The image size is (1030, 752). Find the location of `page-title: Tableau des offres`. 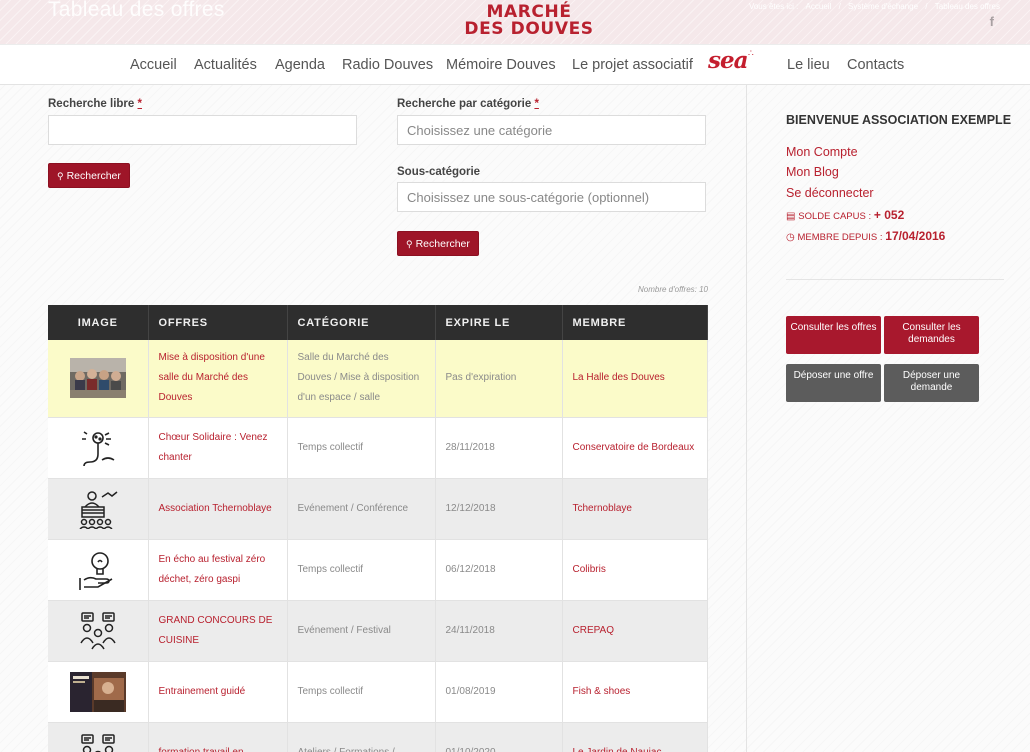

page-title: Tableau des offres is located at coordinates (136, 10).